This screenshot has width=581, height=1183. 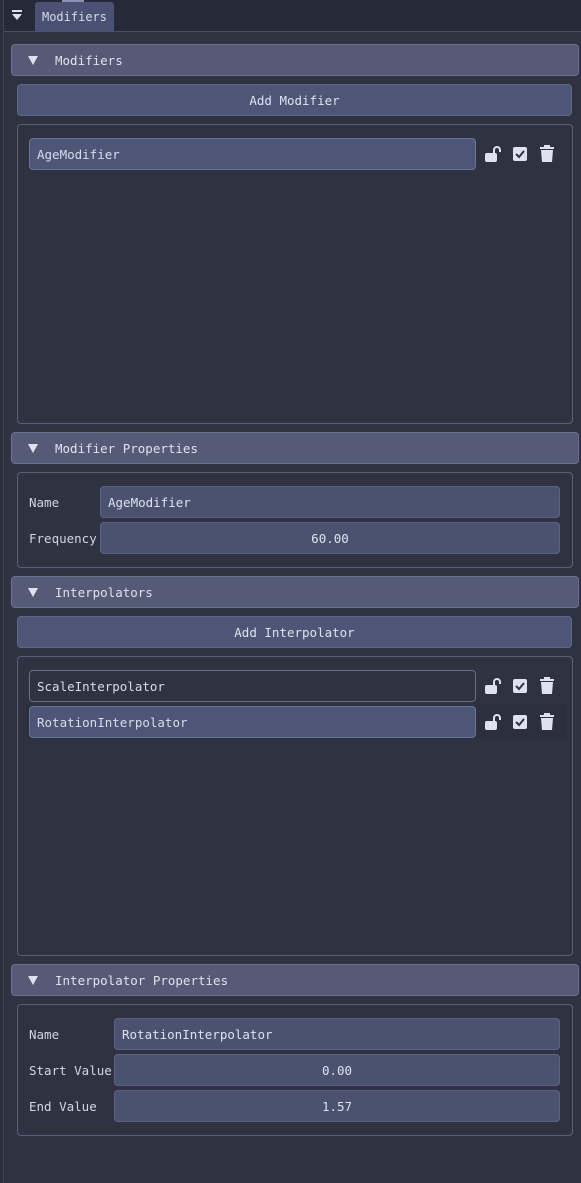 I want to click on field-value: 0.00, so click(x=337, y=1070).